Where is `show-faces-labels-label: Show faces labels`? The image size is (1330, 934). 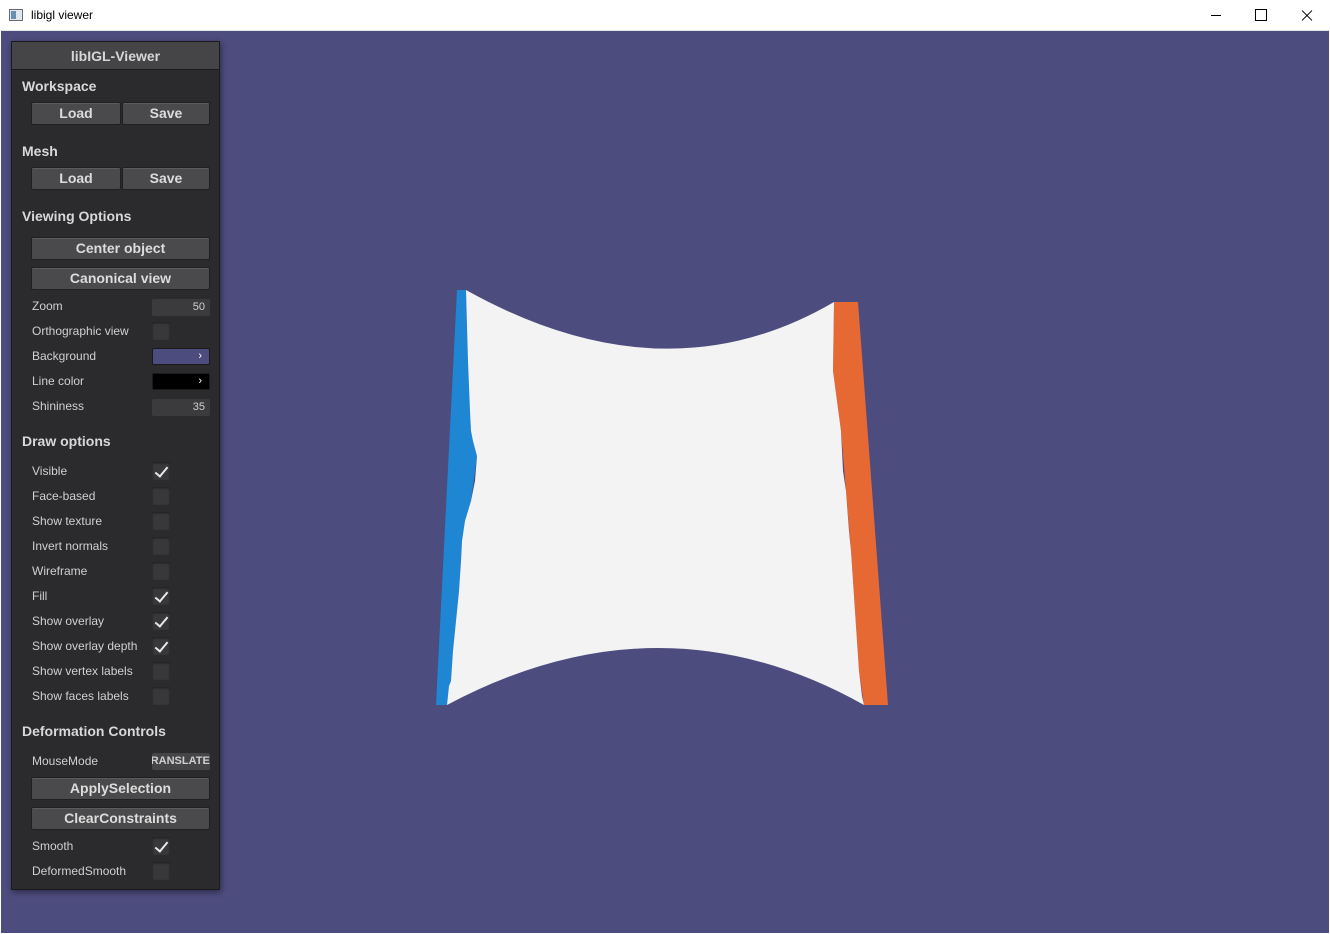
show-faces-labels-label: Show faces labels is located at coordinates (80, 696).